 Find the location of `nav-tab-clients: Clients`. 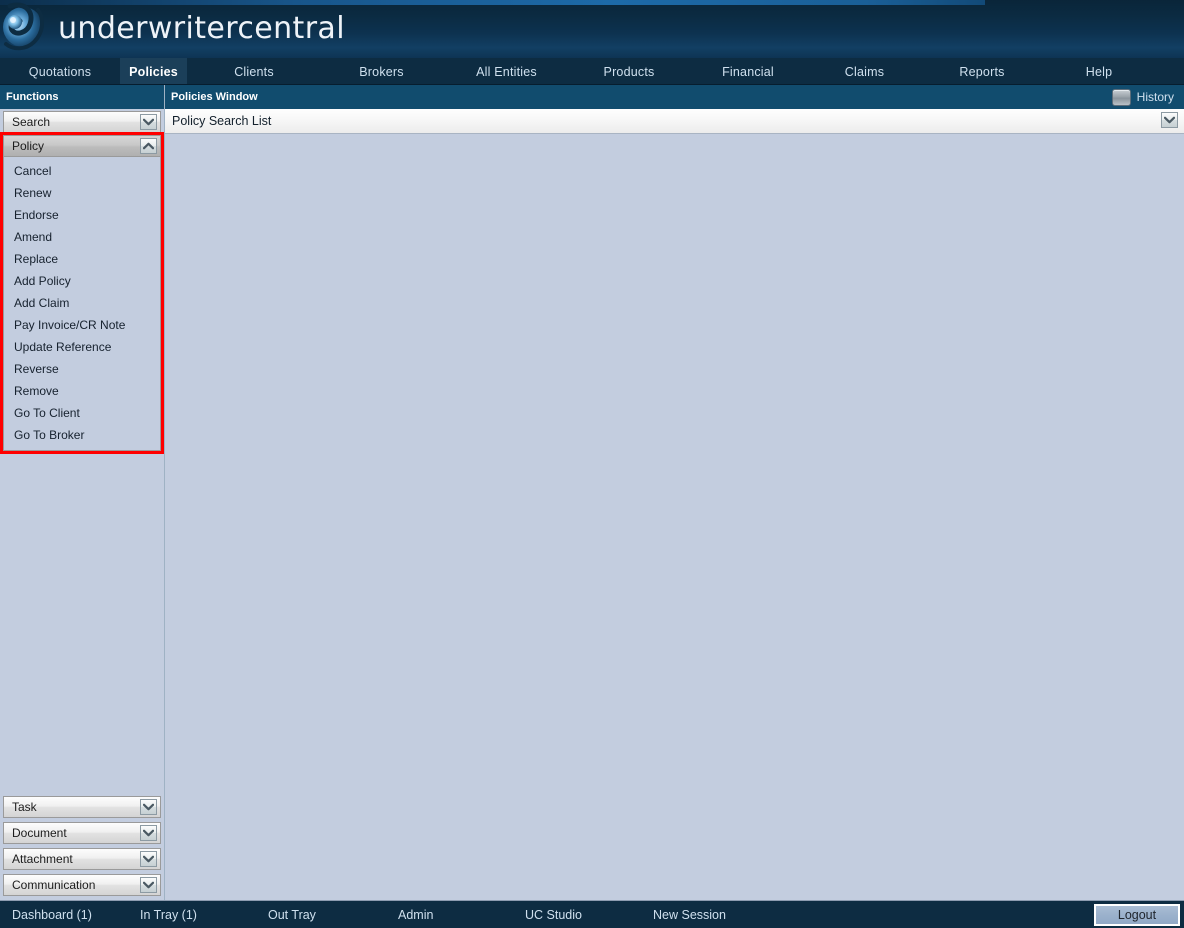

nav-tab-clients: Clients is located at coordinates (254, 71).